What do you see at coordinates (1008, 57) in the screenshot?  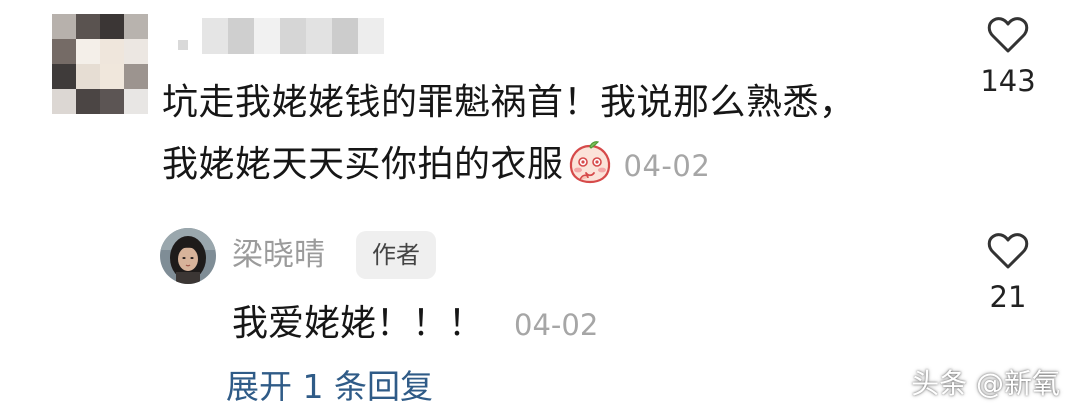 I see `comment-like-group: 143` at bounding box center [1008, 57].